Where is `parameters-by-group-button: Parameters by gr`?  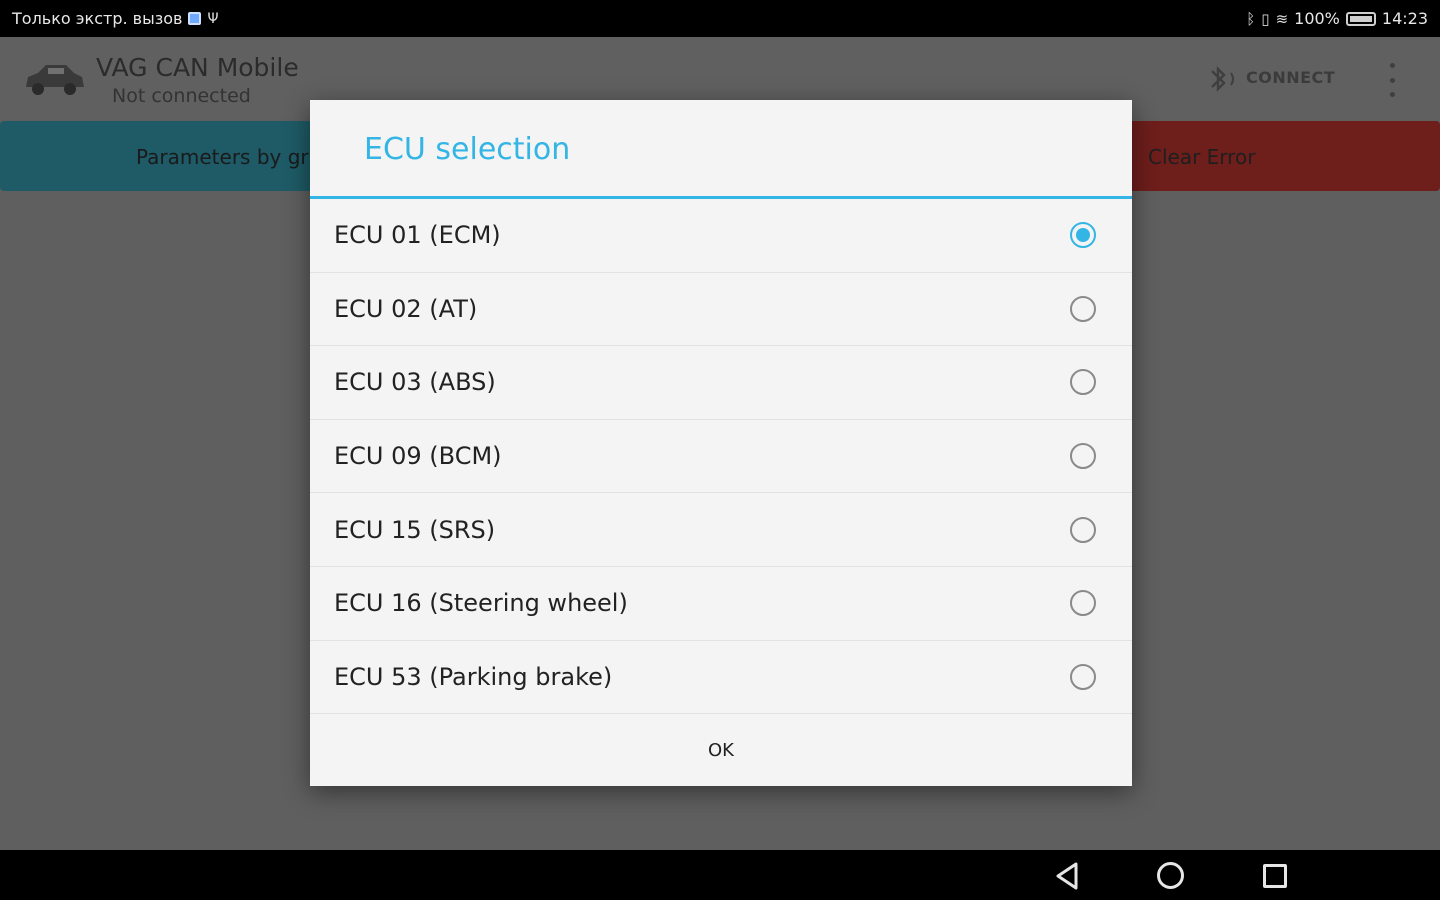
parameters-by-group-button: Parameters by gr is located at coordinates (165, 156).